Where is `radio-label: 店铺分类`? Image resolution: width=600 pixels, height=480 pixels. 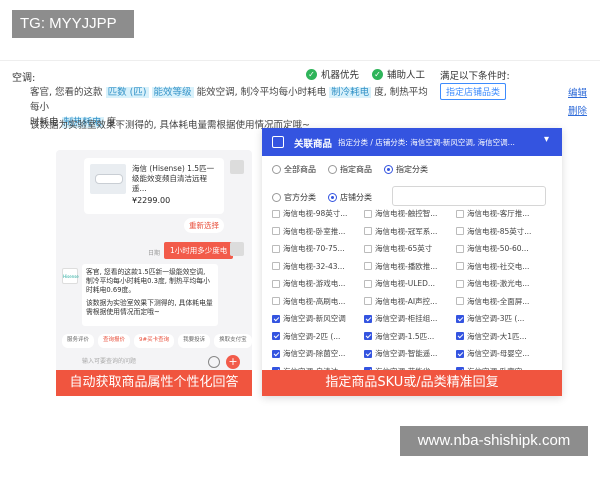
radio-label: 店铺分类 is located at coordinates (356, 197).